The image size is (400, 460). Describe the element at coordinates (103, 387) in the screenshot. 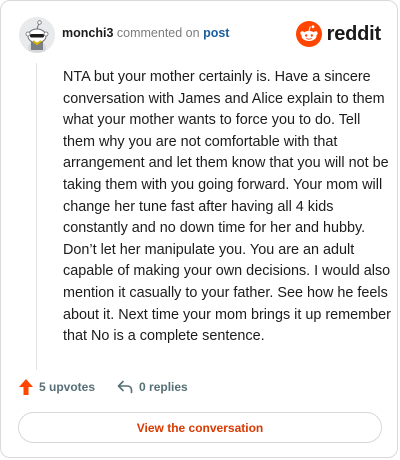

I see `comment-actions: 5 upvotes 0 replies` at that location.